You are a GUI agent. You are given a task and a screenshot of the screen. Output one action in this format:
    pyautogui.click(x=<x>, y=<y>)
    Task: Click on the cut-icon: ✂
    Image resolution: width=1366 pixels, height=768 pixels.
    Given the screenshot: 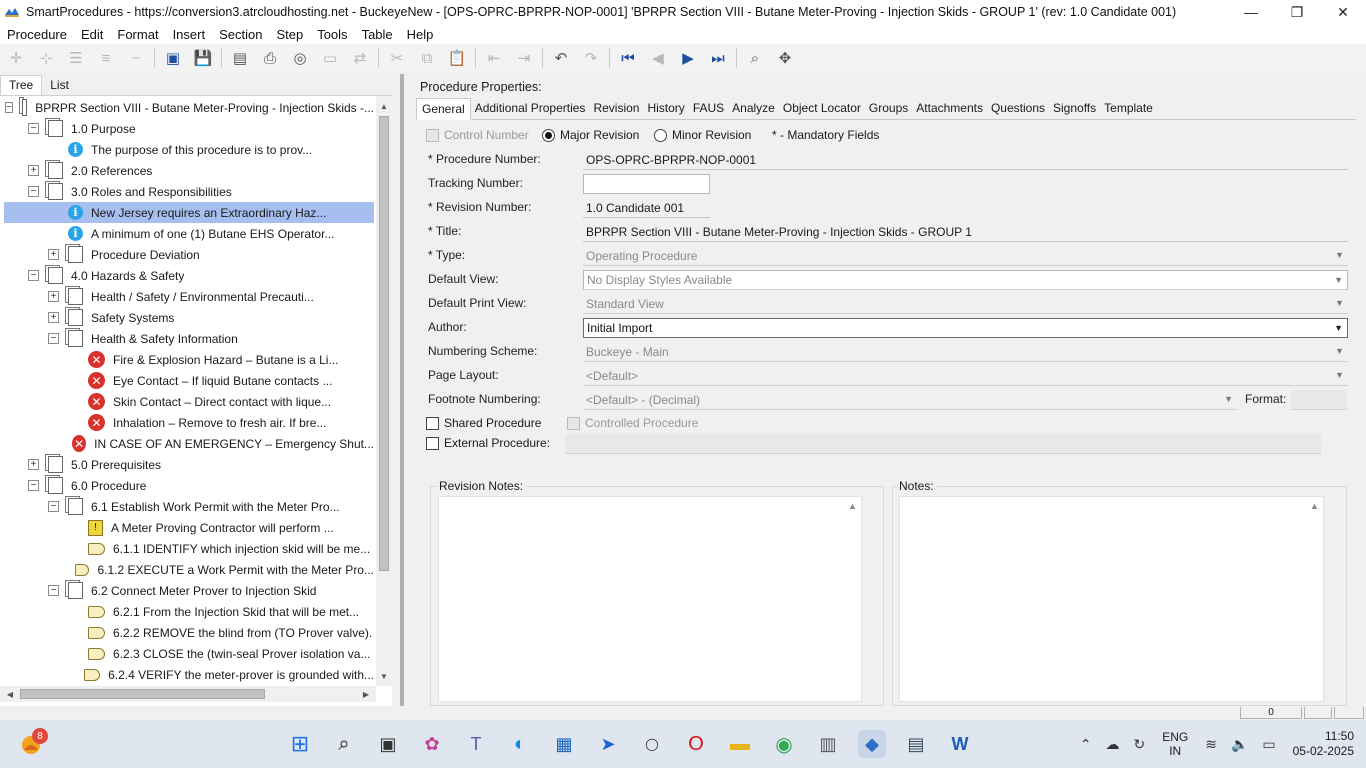 What is the action you would take?
    pyautogui.click(x=397, y=58)
    